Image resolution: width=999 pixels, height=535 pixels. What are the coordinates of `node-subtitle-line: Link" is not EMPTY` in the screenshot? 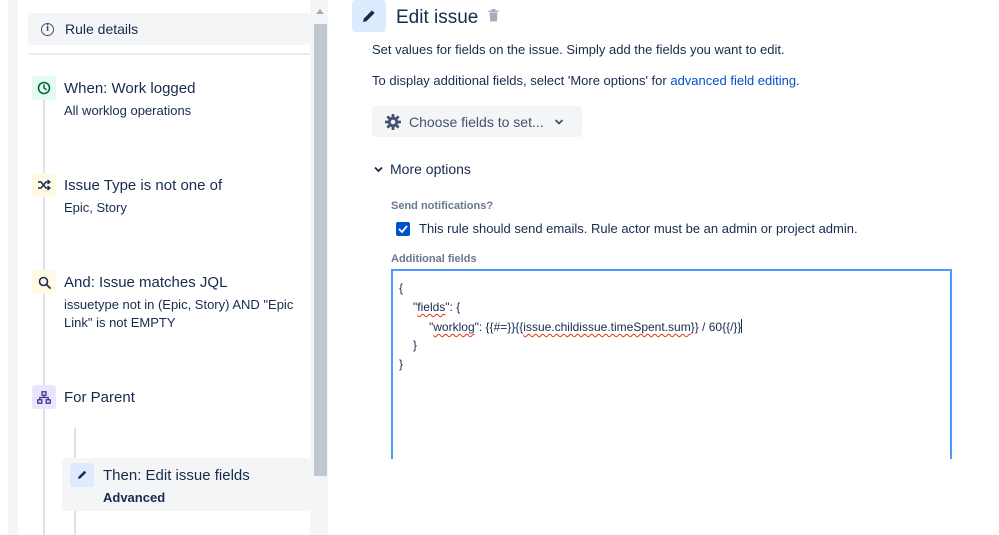 It's located at (120, 322).